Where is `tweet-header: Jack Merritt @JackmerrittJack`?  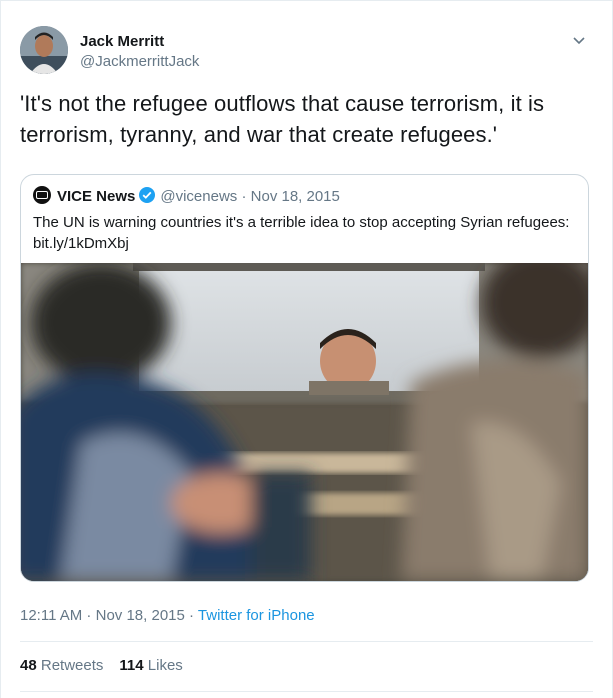
tweet-header: Jack Merritt @JackmerrittJack is located at coordinates (306, 52).